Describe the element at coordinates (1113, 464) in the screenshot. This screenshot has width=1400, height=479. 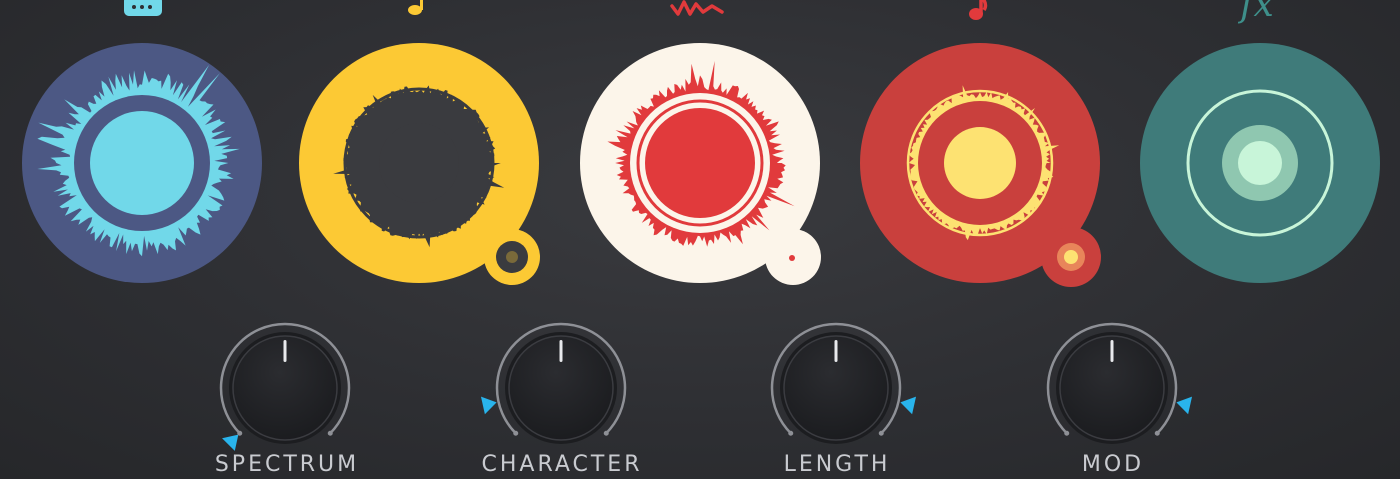
I see `mod-label: MOD` at that location.